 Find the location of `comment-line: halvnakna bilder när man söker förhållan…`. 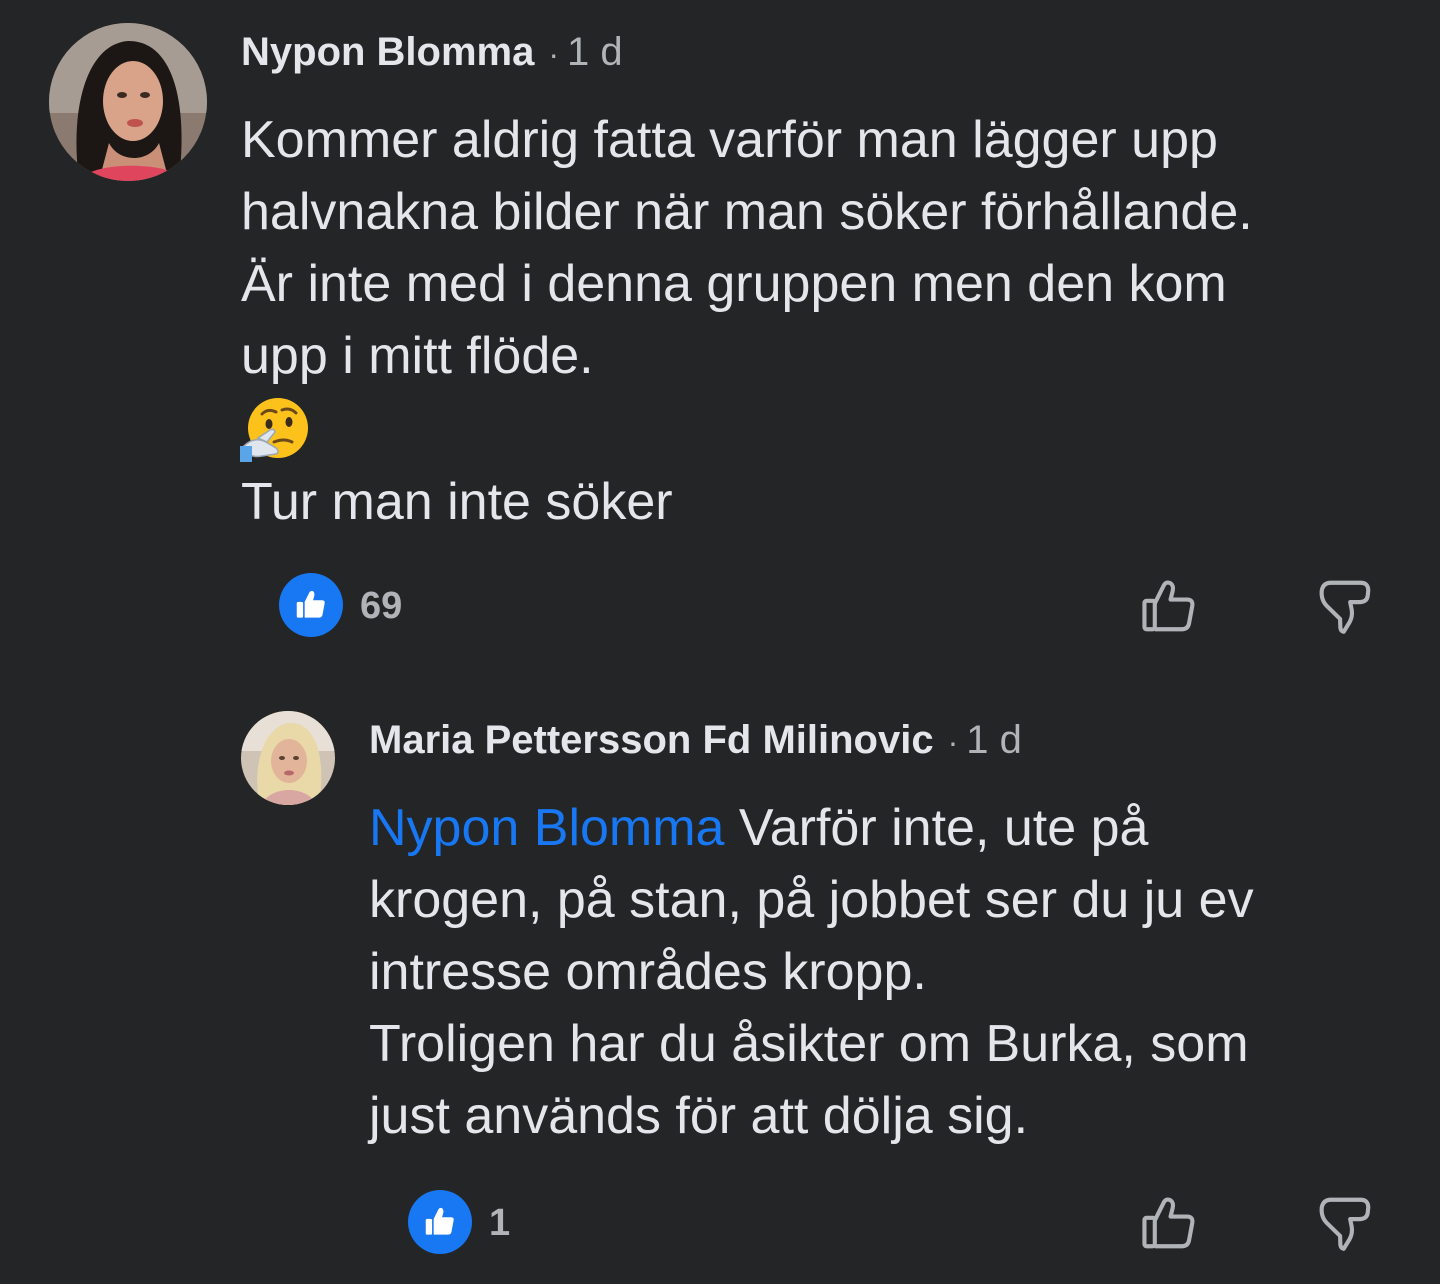

comment-line: halvnakna bilder när man söker förhållan… is located at coordinates (747, 212).